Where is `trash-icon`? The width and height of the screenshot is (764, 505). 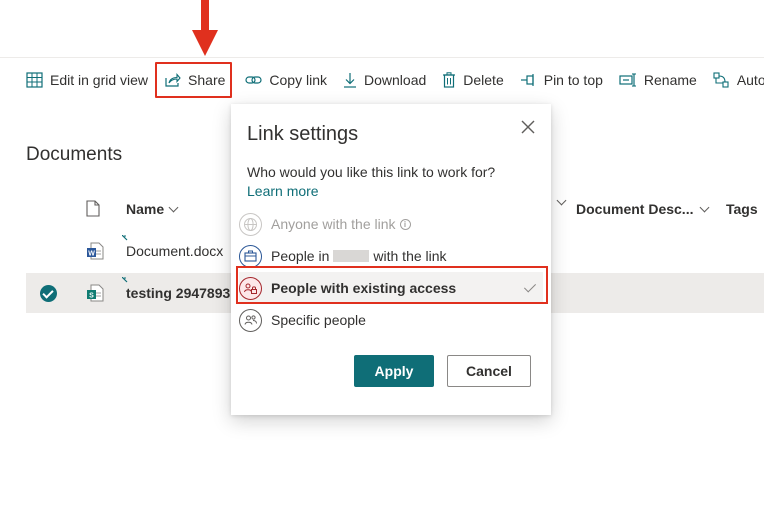 trash-icon is located at coordinates (449, 80).